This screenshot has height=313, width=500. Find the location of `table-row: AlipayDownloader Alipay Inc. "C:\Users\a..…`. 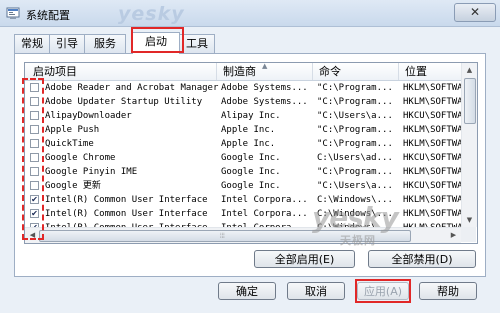

table-row: AlipayDownloader Alipay Inc. "C:\Users\a..… is located at coordinates (243, 116).